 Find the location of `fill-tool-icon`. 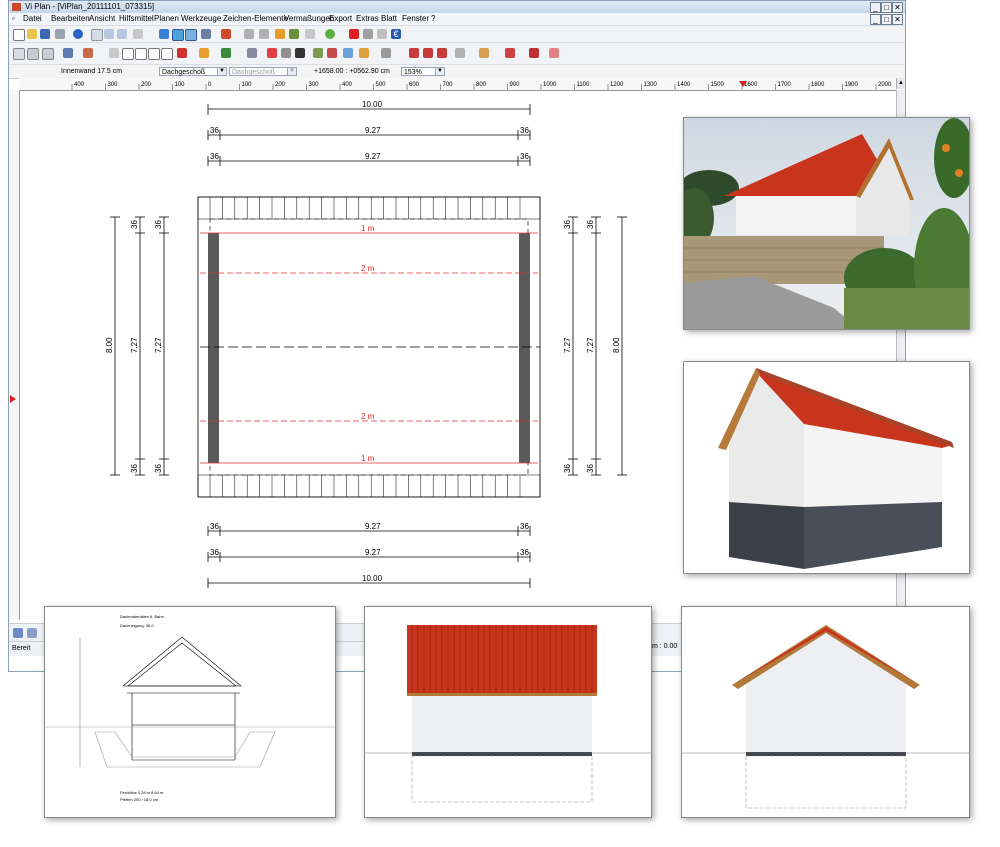

fill-tool-icon is located at coordinates (204, 53).